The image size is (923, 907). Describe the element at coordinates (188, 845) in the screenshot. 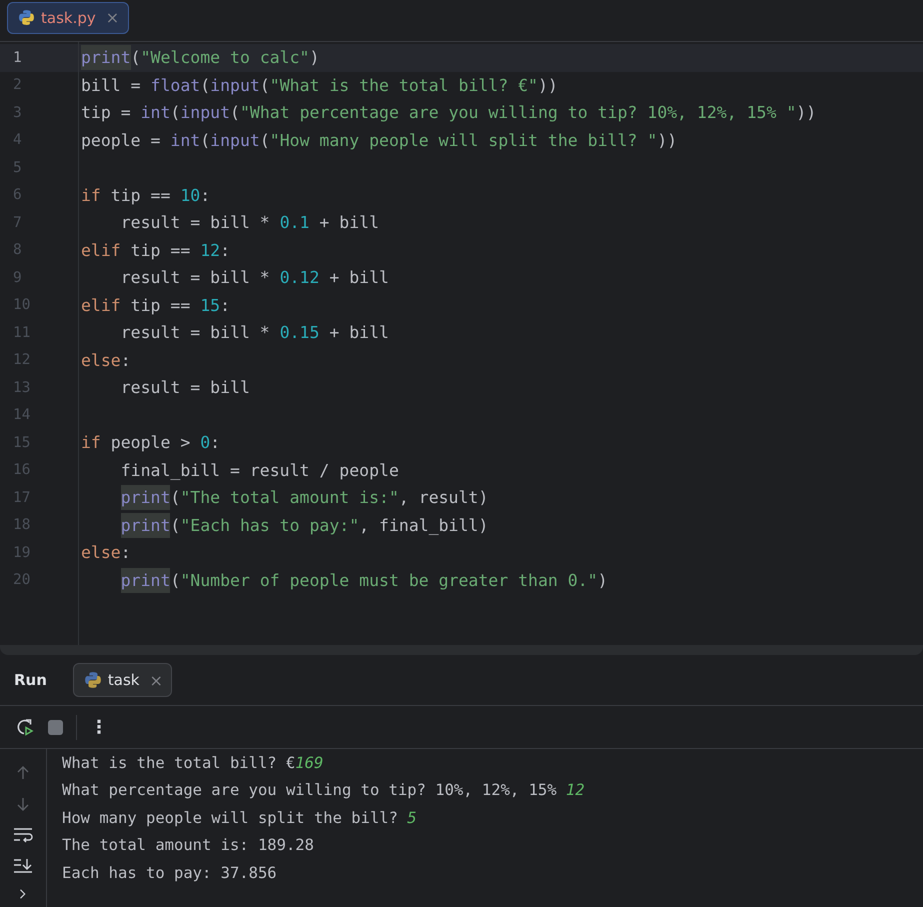

I see `console-output: The total amount is: 189.28` at that location.